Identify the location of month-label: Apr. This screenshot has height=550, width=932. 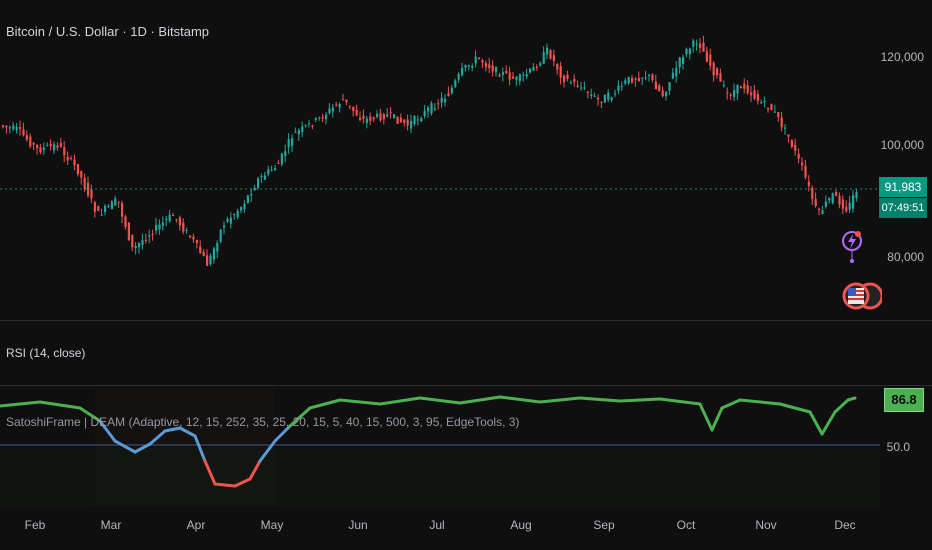
(196, 525).